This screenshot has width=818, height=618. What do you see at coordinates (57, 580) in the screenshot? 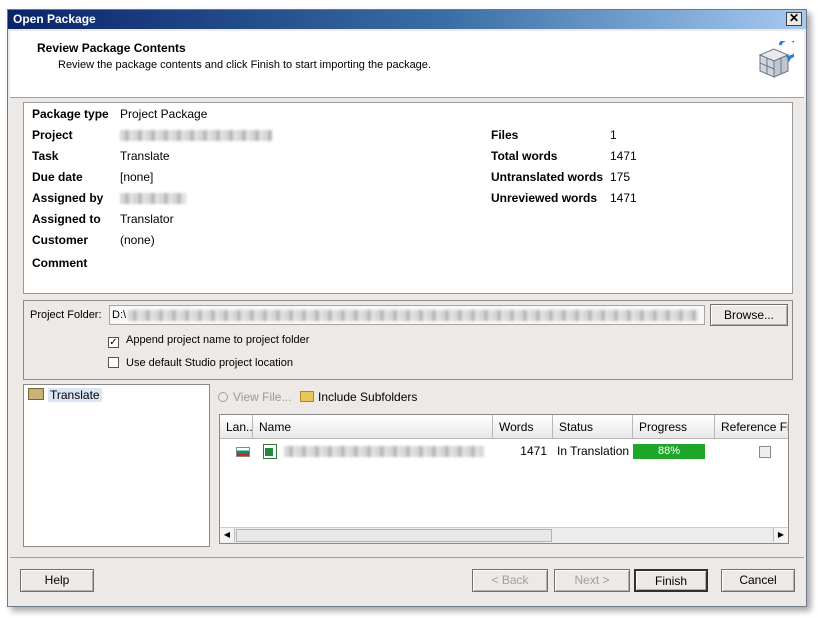
I see `help-button: Help` at bounding box center [57, 580].